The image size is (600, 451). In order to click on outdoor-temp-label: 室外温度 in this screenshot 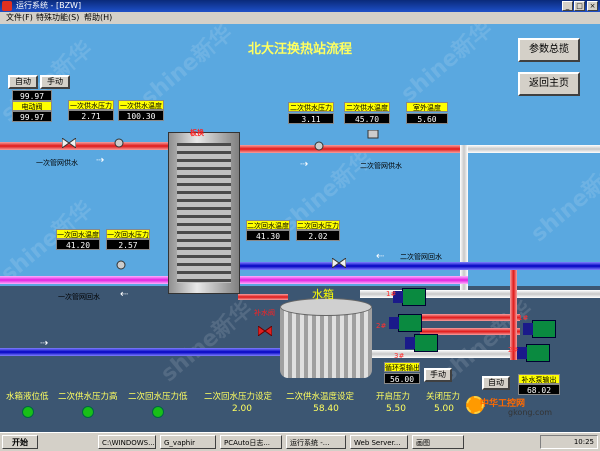, I will do `click(427, 107)`.